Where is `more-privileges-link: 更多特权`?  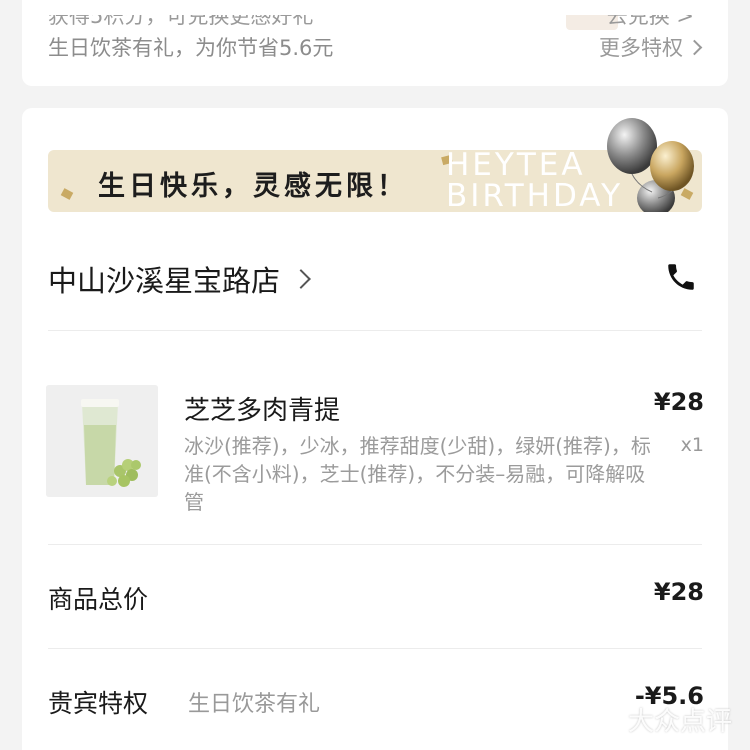 more-privileges-link: 更多特权 is located at coordinates (651, 47).